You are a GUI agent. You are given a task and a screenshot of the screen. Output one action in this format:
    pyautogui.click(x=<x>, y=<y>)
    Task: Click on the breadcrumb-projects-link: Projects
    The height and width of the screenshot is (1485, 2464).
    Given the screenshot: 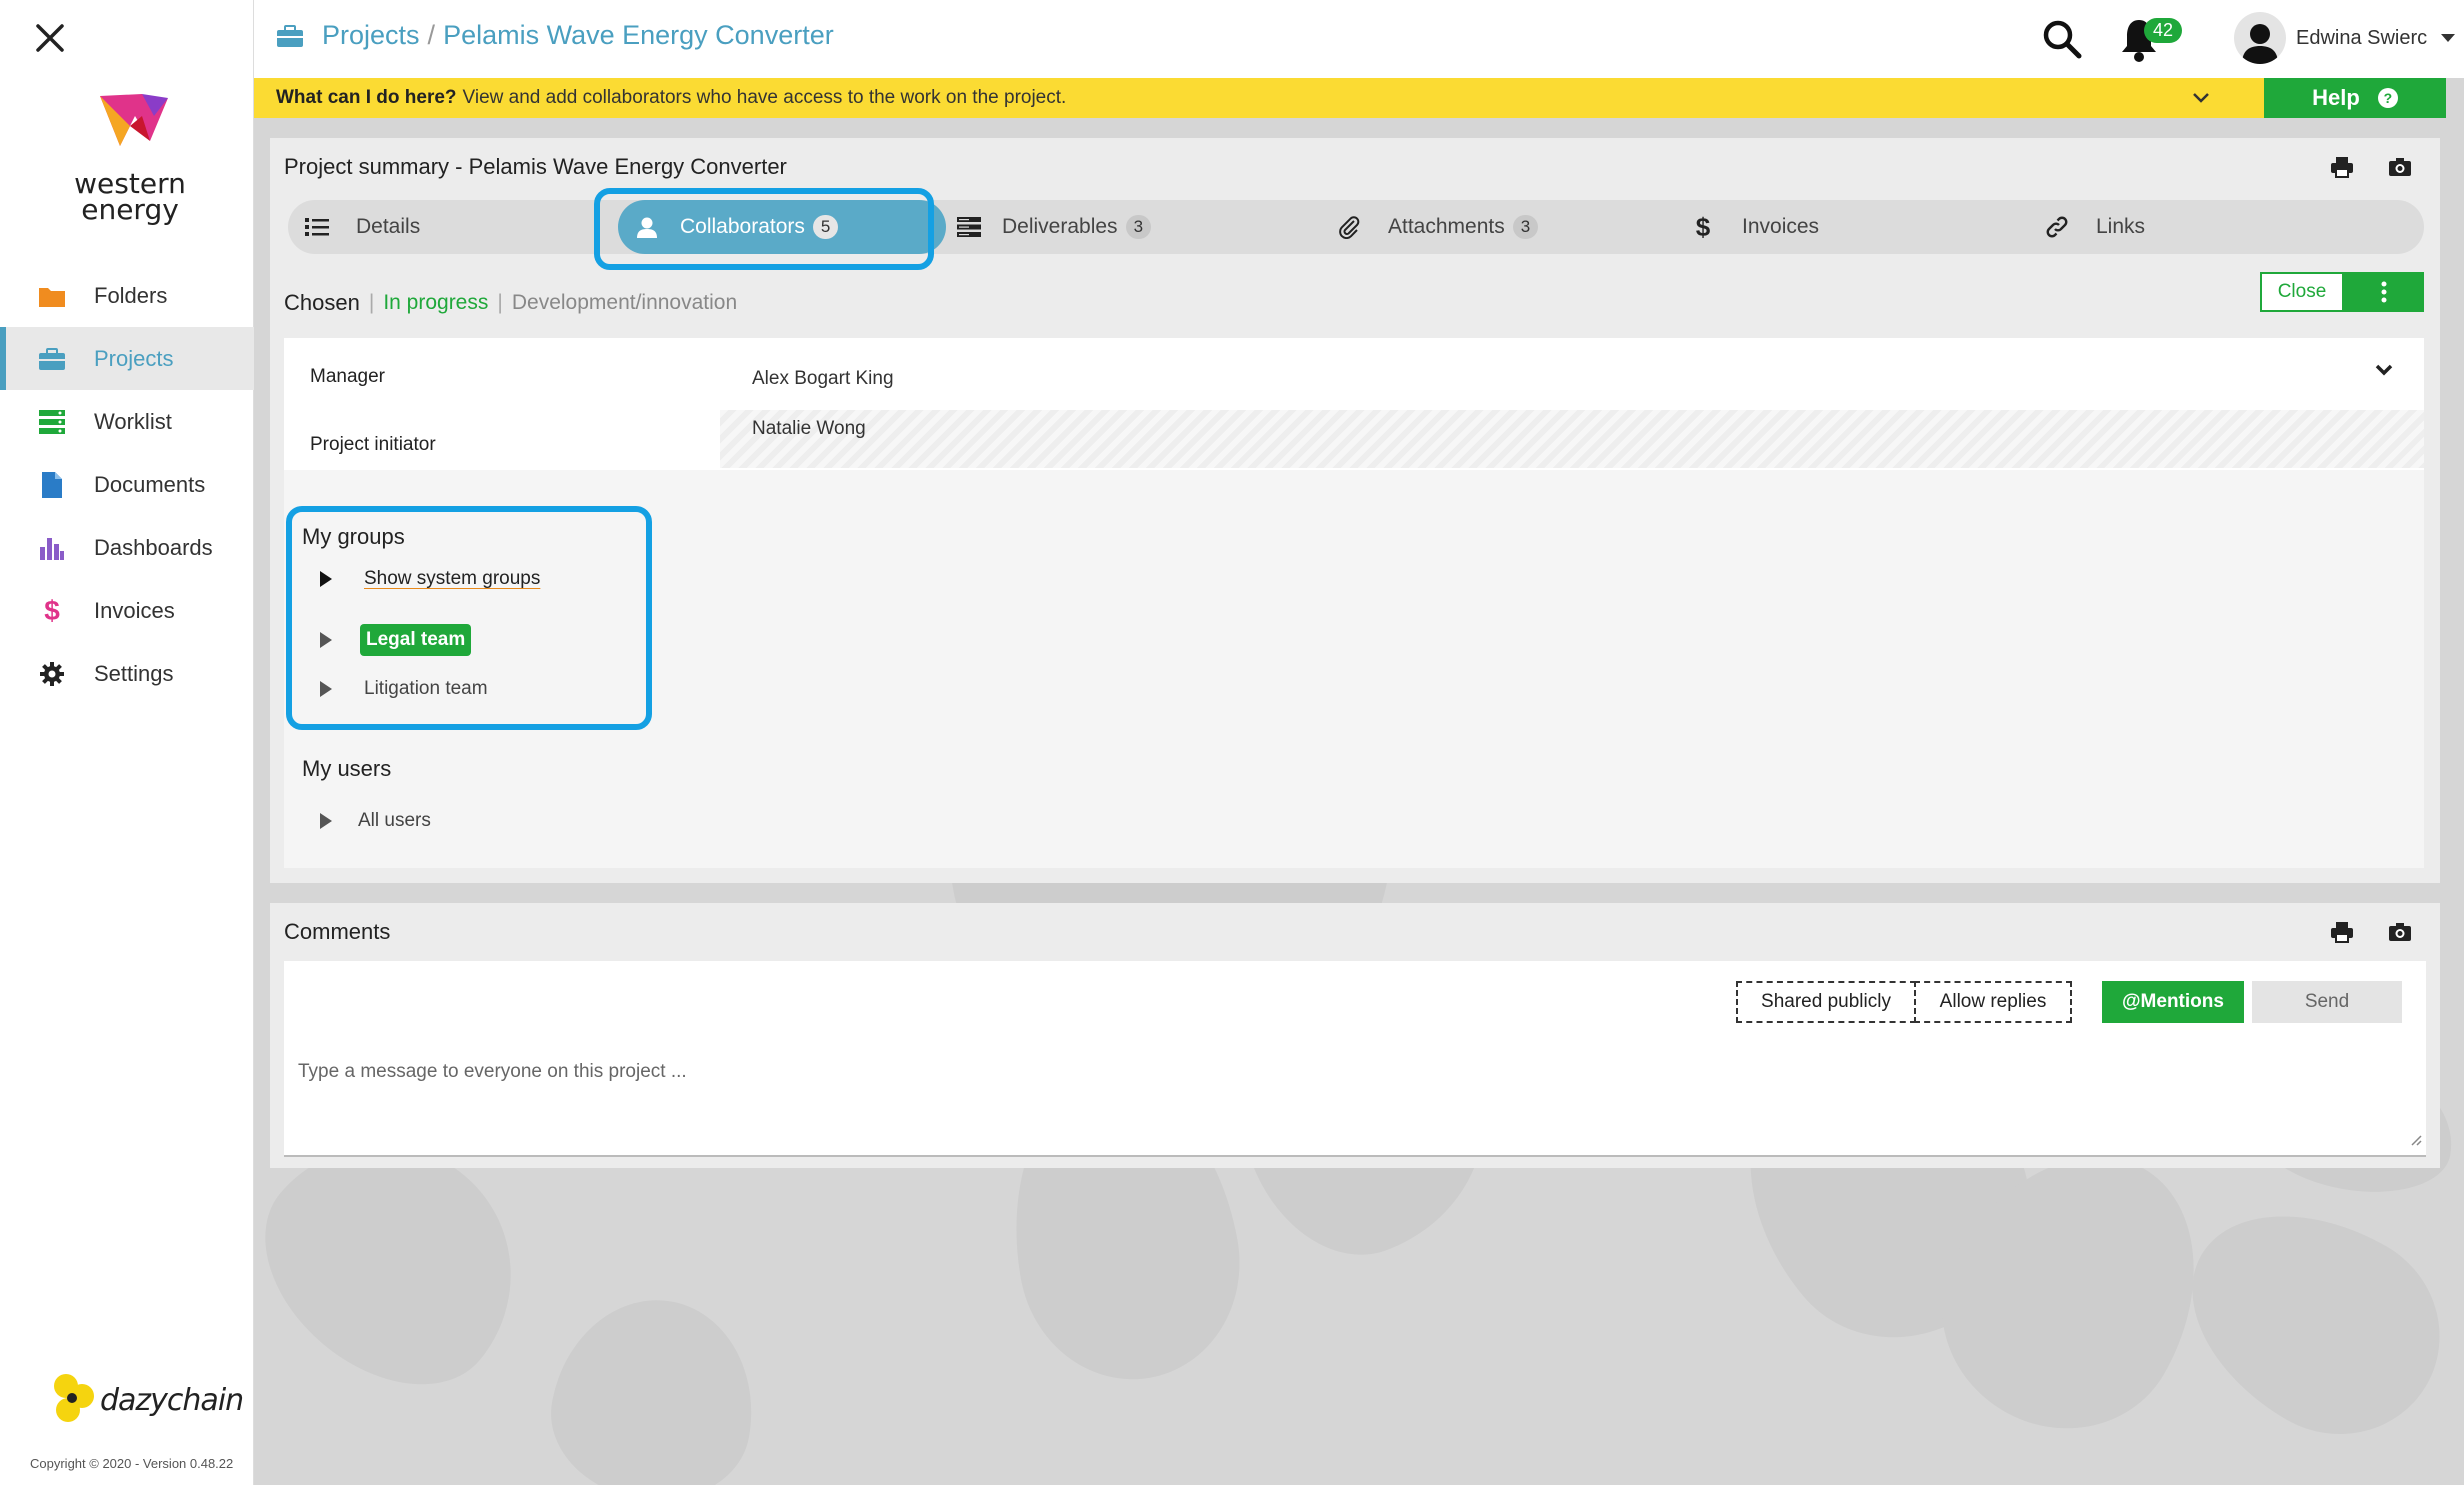 What is the action you would take?
    pyautogui.click(x=371, y=35)
    